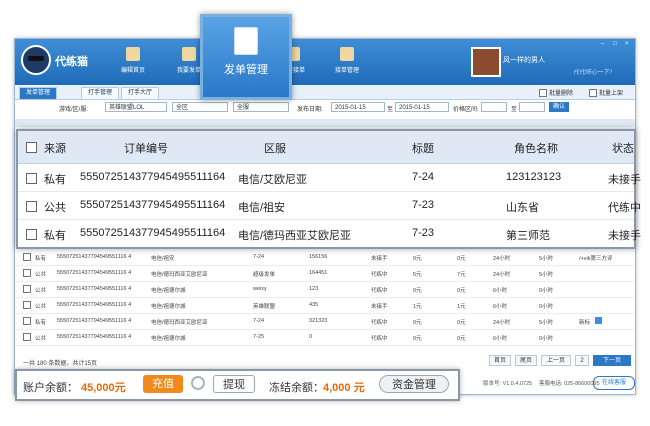 The image size is (650, 426). I want to click on user-name: 风一样的男人, so click(524, 60).